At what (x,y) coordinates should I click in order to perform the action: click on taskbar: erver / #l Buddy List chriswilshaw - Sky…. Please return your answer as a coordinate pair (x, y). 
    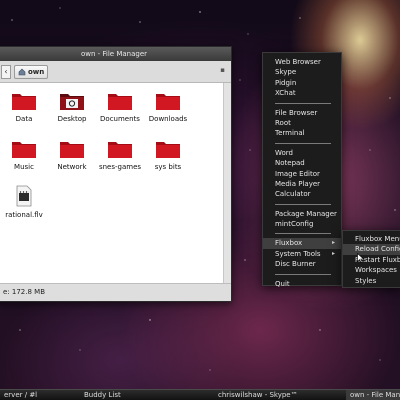
    Looking at the image, I should click on (200, 394).